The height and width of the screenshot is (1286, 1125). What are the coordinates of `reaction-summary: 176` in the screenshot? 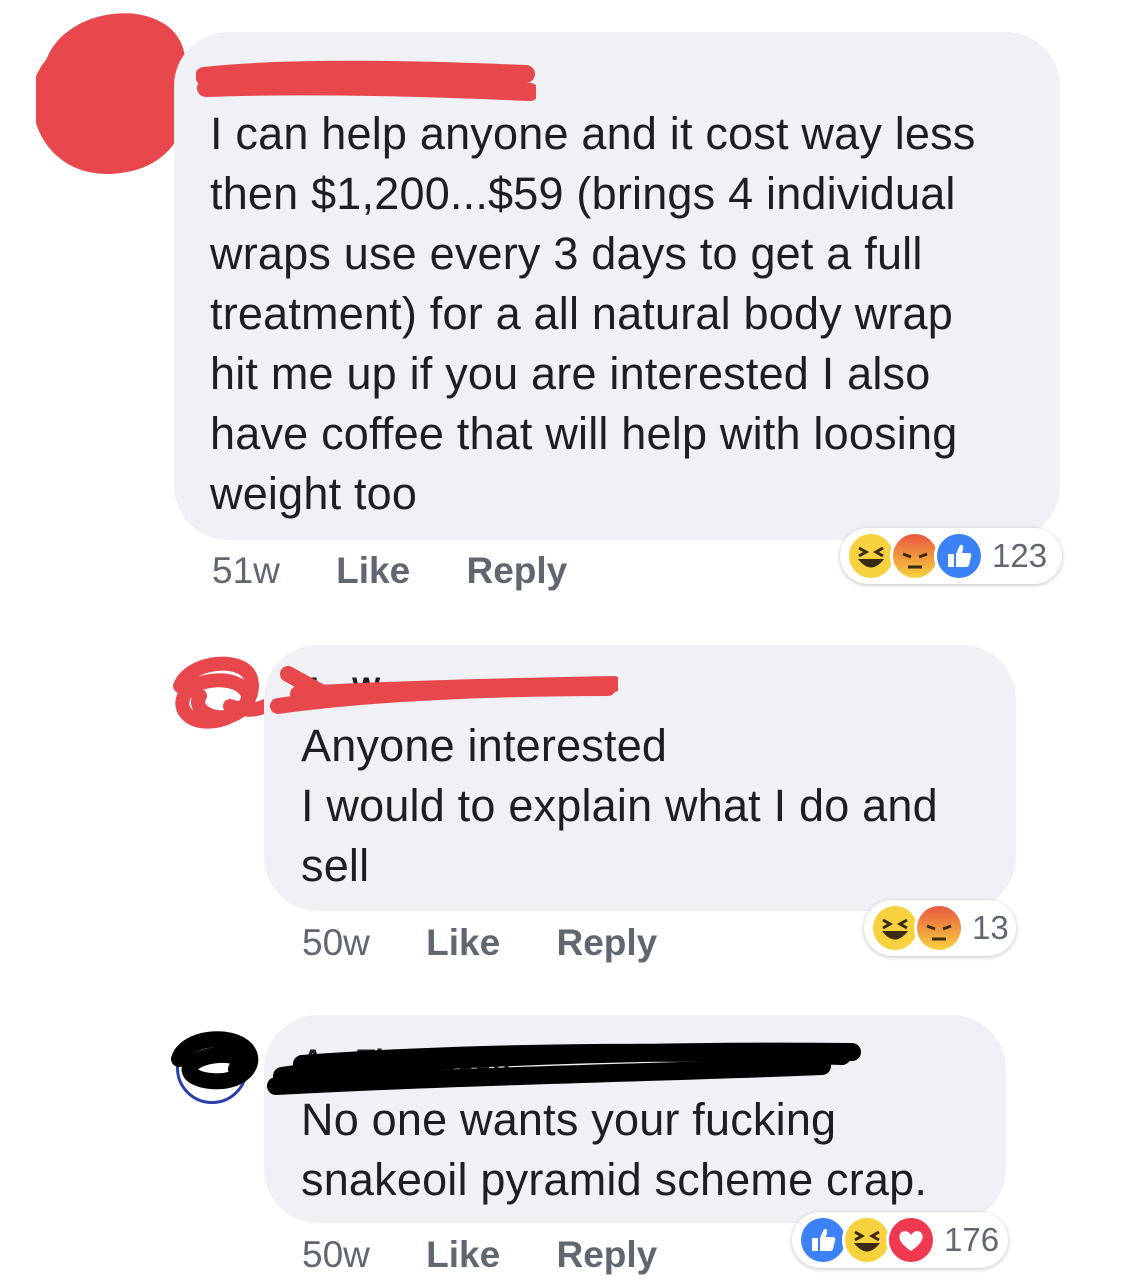 It's located at (900, 1240).